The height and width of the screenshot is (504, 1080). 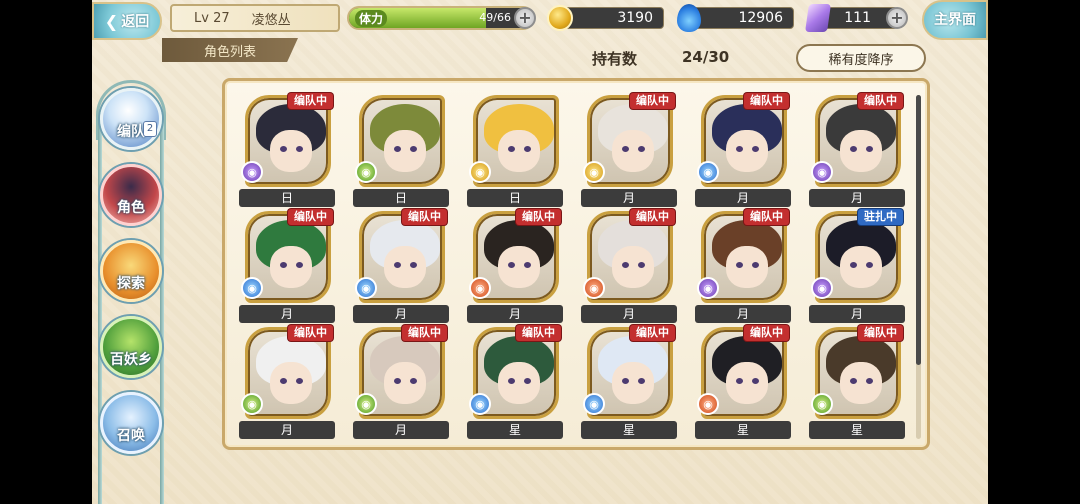 What do you see at coordinates (150, 129) in the screenshot?
I see `formation-badge: 2` at bounding box center [150, 129].